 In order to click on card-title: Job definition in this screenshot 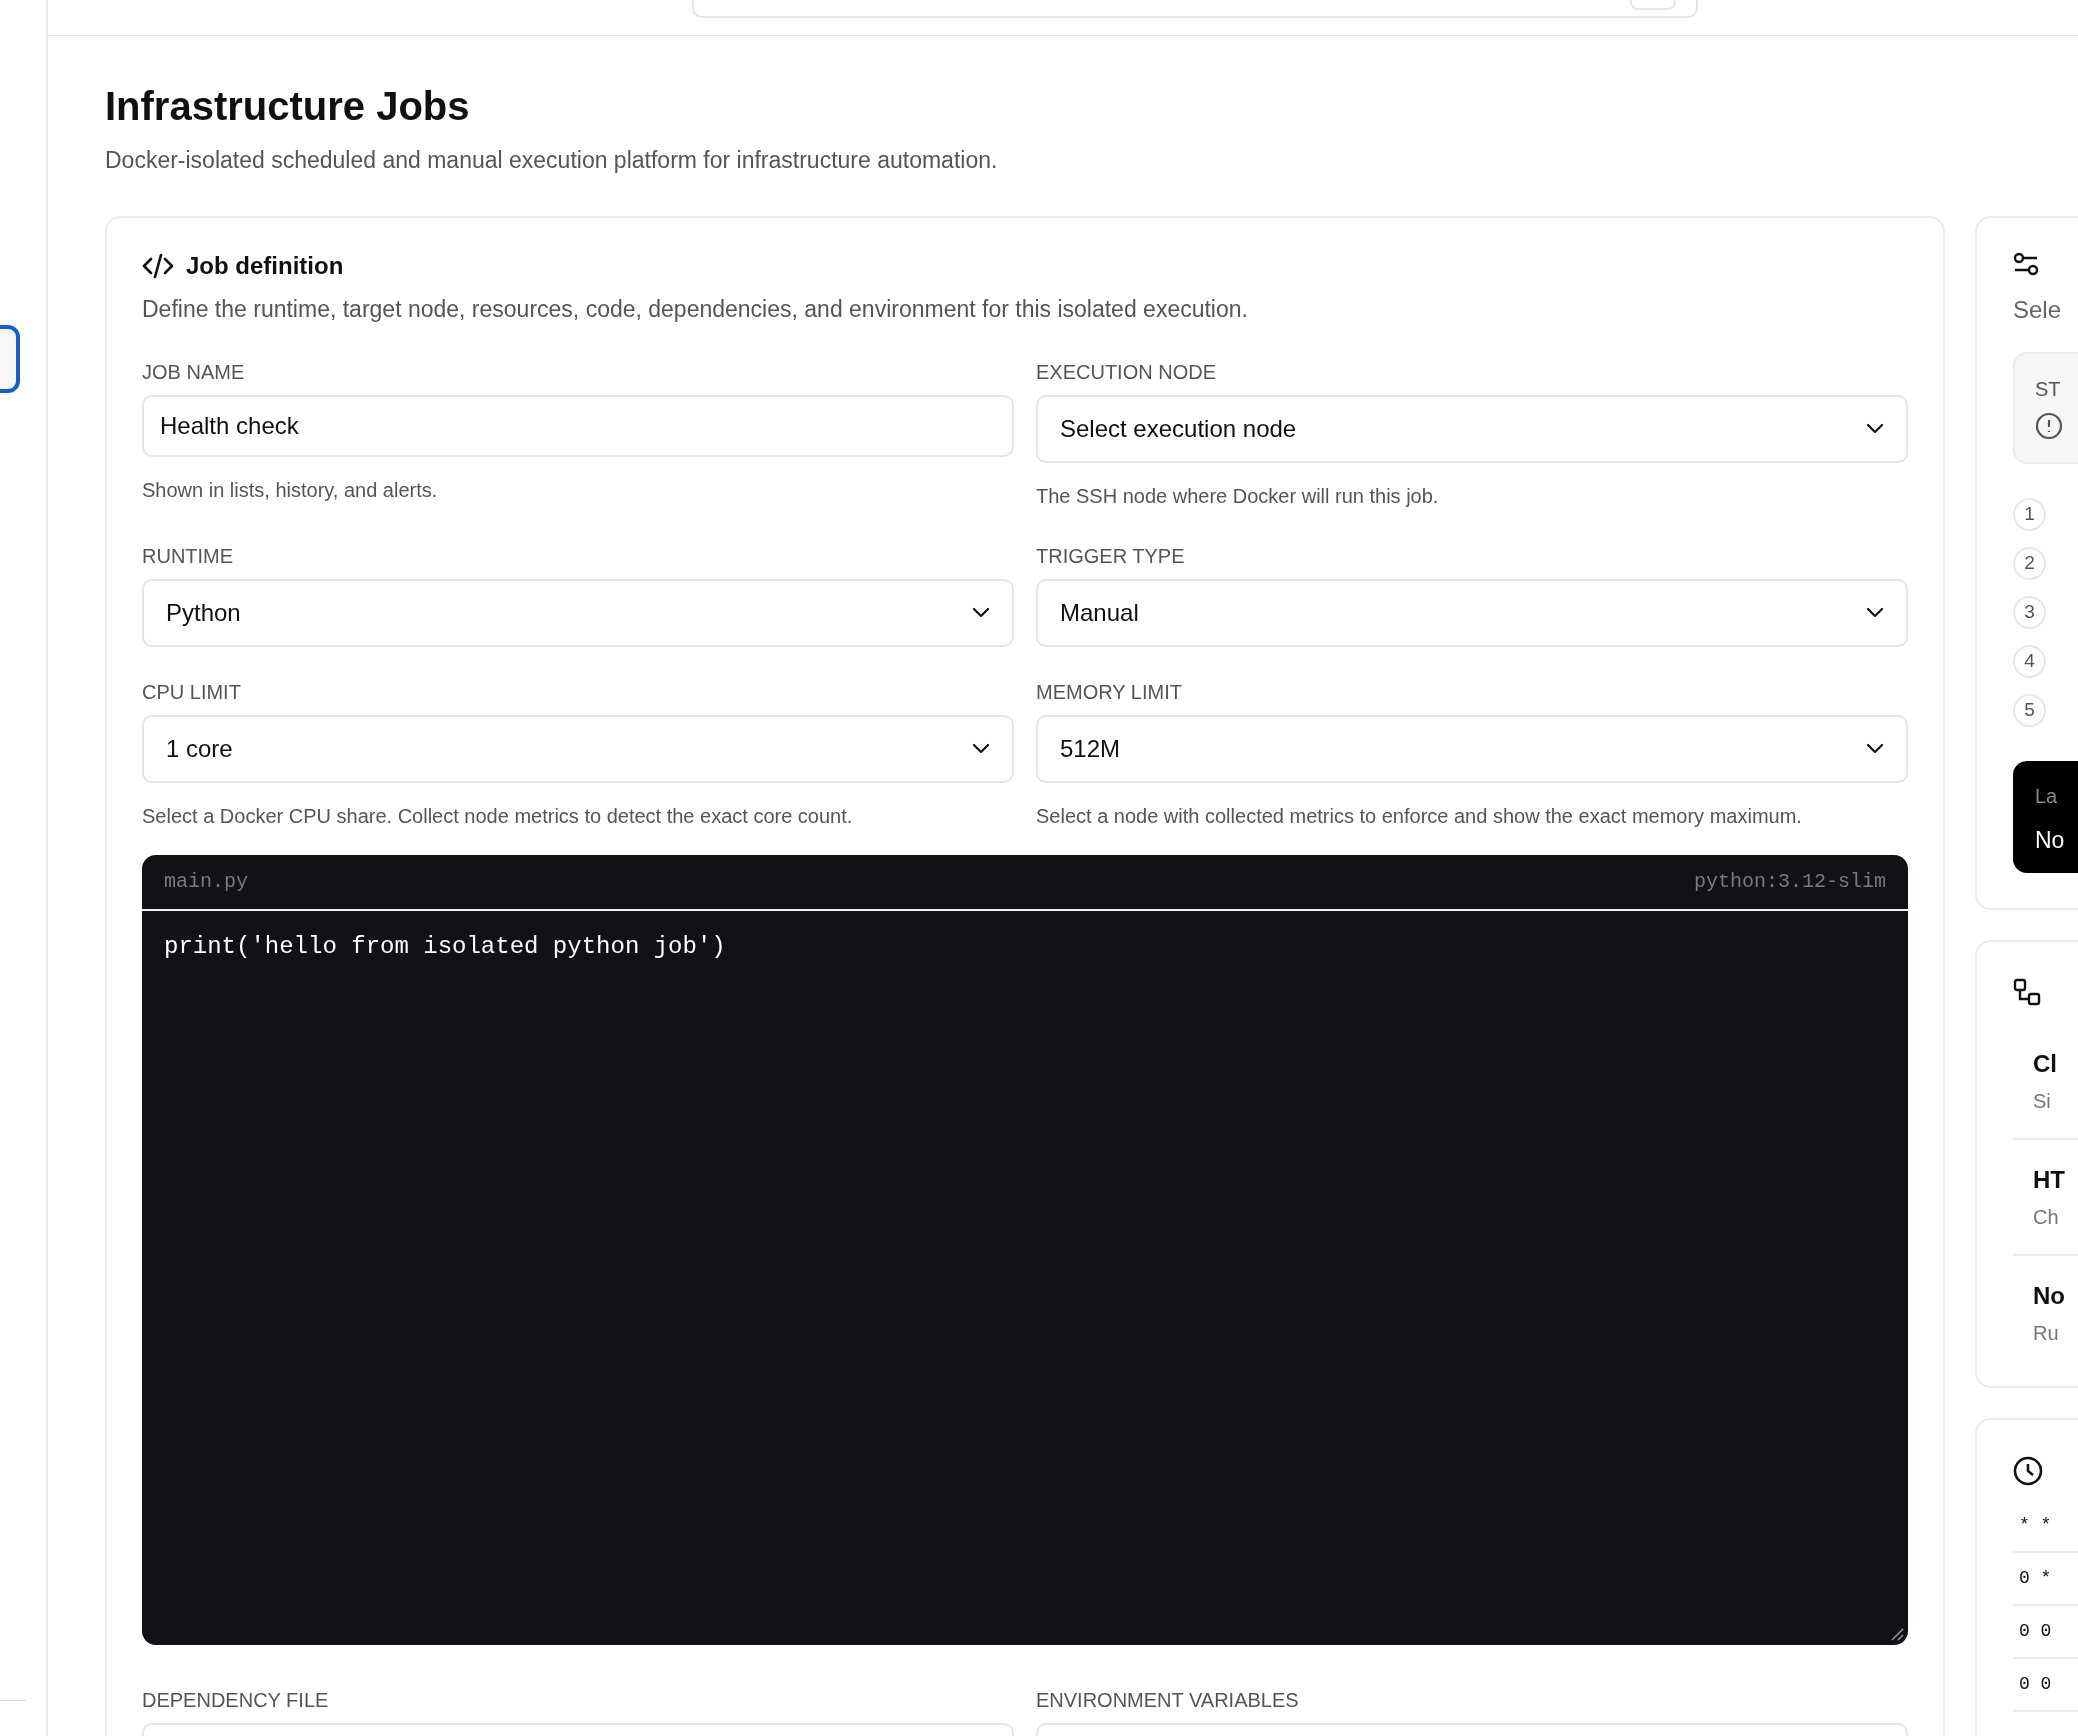, I will do `click(265, 266)`.